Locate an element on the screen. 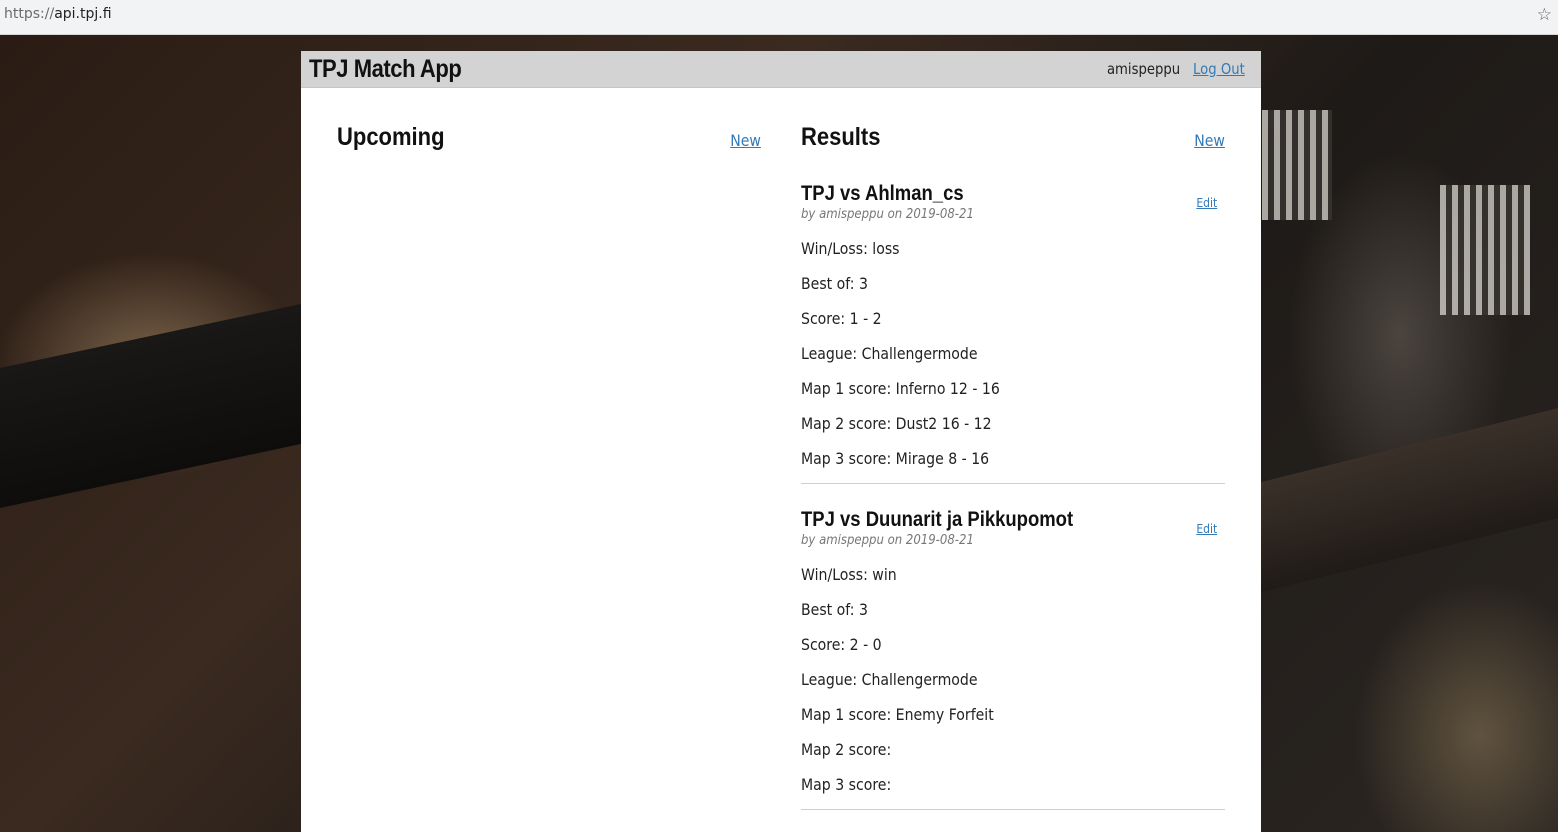 The width and height of the screenshot is (1558, 832). field-value: win is located at coordinates (884, 574).